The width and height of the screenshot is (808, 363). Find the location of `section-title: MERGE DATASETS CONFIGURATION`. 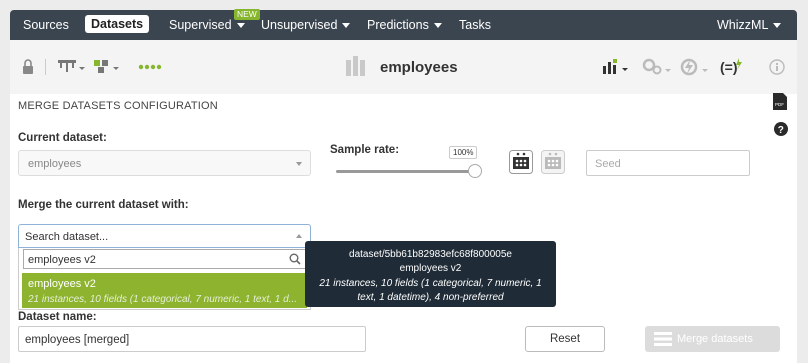

section-title: MERGE DATASETS CONFIGURATION is located at coordinates (118, 106).